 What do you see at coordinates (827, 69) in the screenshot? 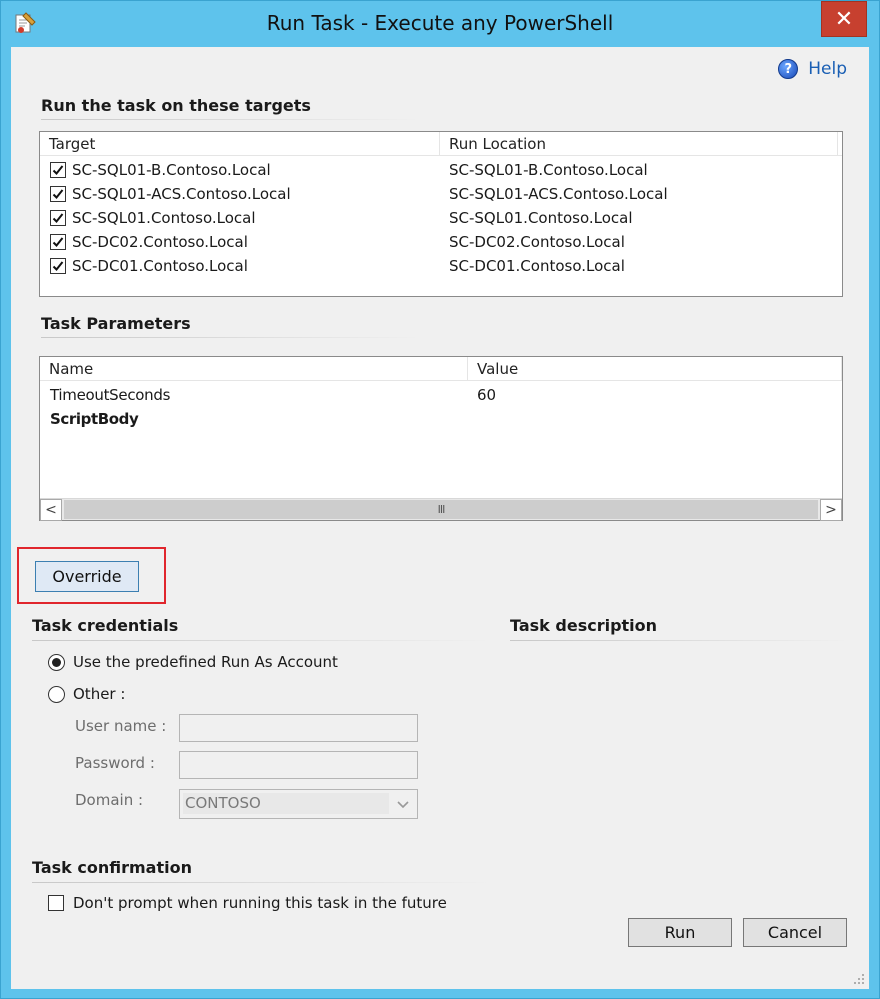
I see `help-label: Help` at bounding box center [827, 69].